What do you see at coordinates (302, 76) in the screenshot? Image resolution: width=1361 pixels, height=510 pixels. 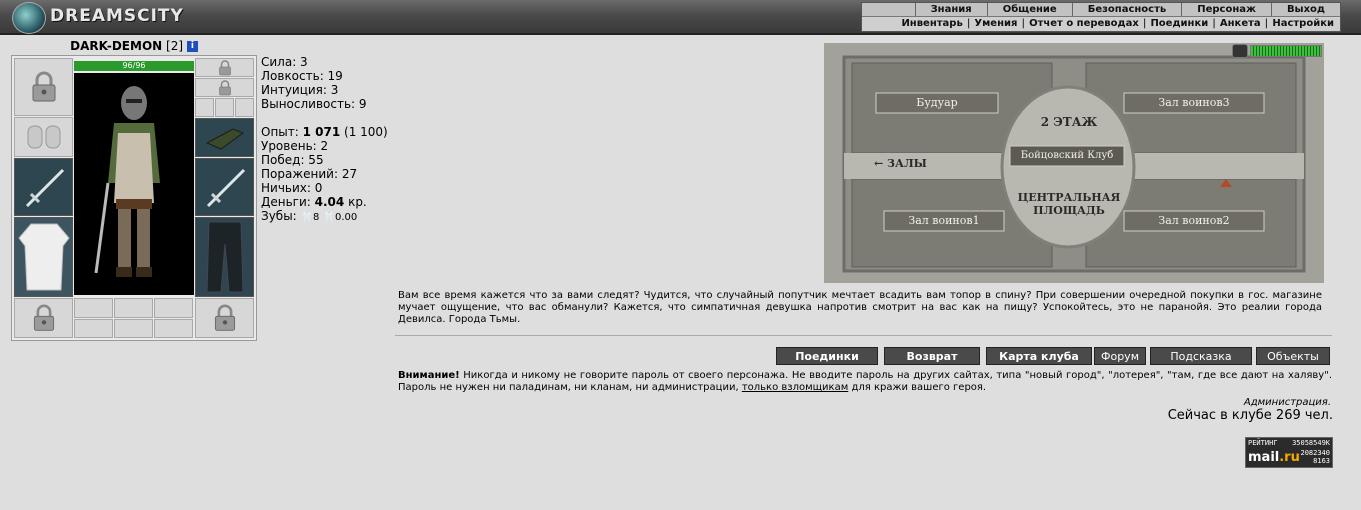 I see `stat-agility: Ловкость: 19` at bounding box center [302, 76].